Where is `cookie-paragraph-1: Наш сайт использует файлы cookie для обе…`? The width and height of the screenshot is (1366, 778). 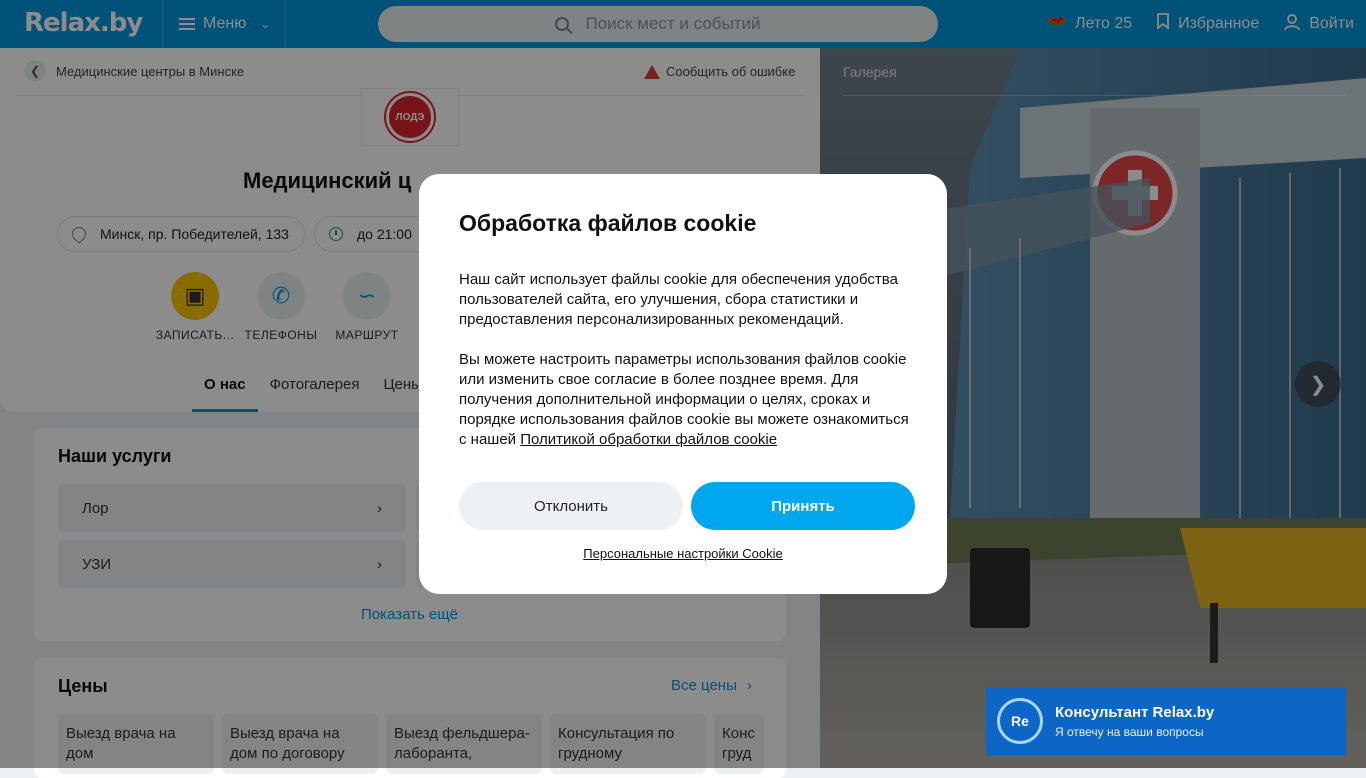 cookie-paragraph-1: Наш сайт использует файлы cookie для обе… is located at coordinates (678, 299).